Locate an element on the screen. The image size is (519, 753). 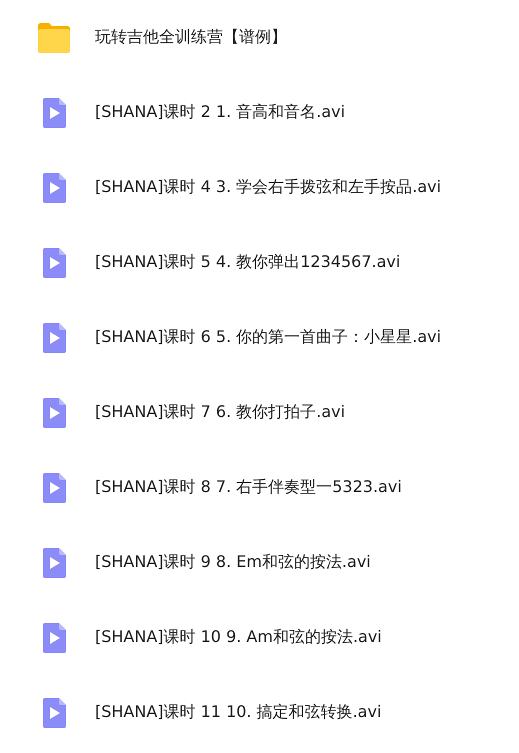
file-name: [SHANA]课时 8 7. 右手伴奏型一5323.avi is located at coordinates (248, 487).